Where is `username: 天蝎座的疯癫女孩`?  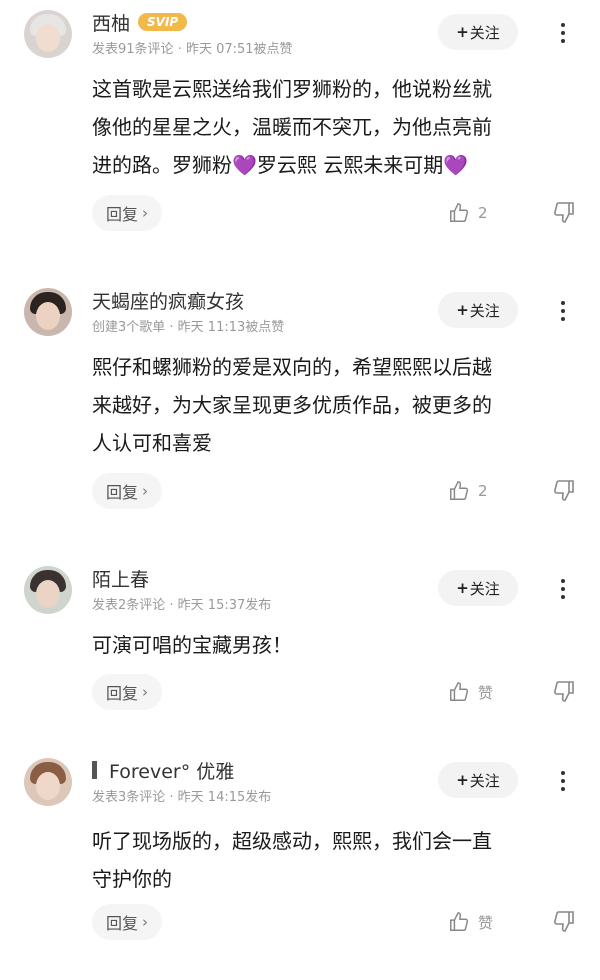
username: 天蝎座的疯癫女孩 is located at coordinates (168, 300).